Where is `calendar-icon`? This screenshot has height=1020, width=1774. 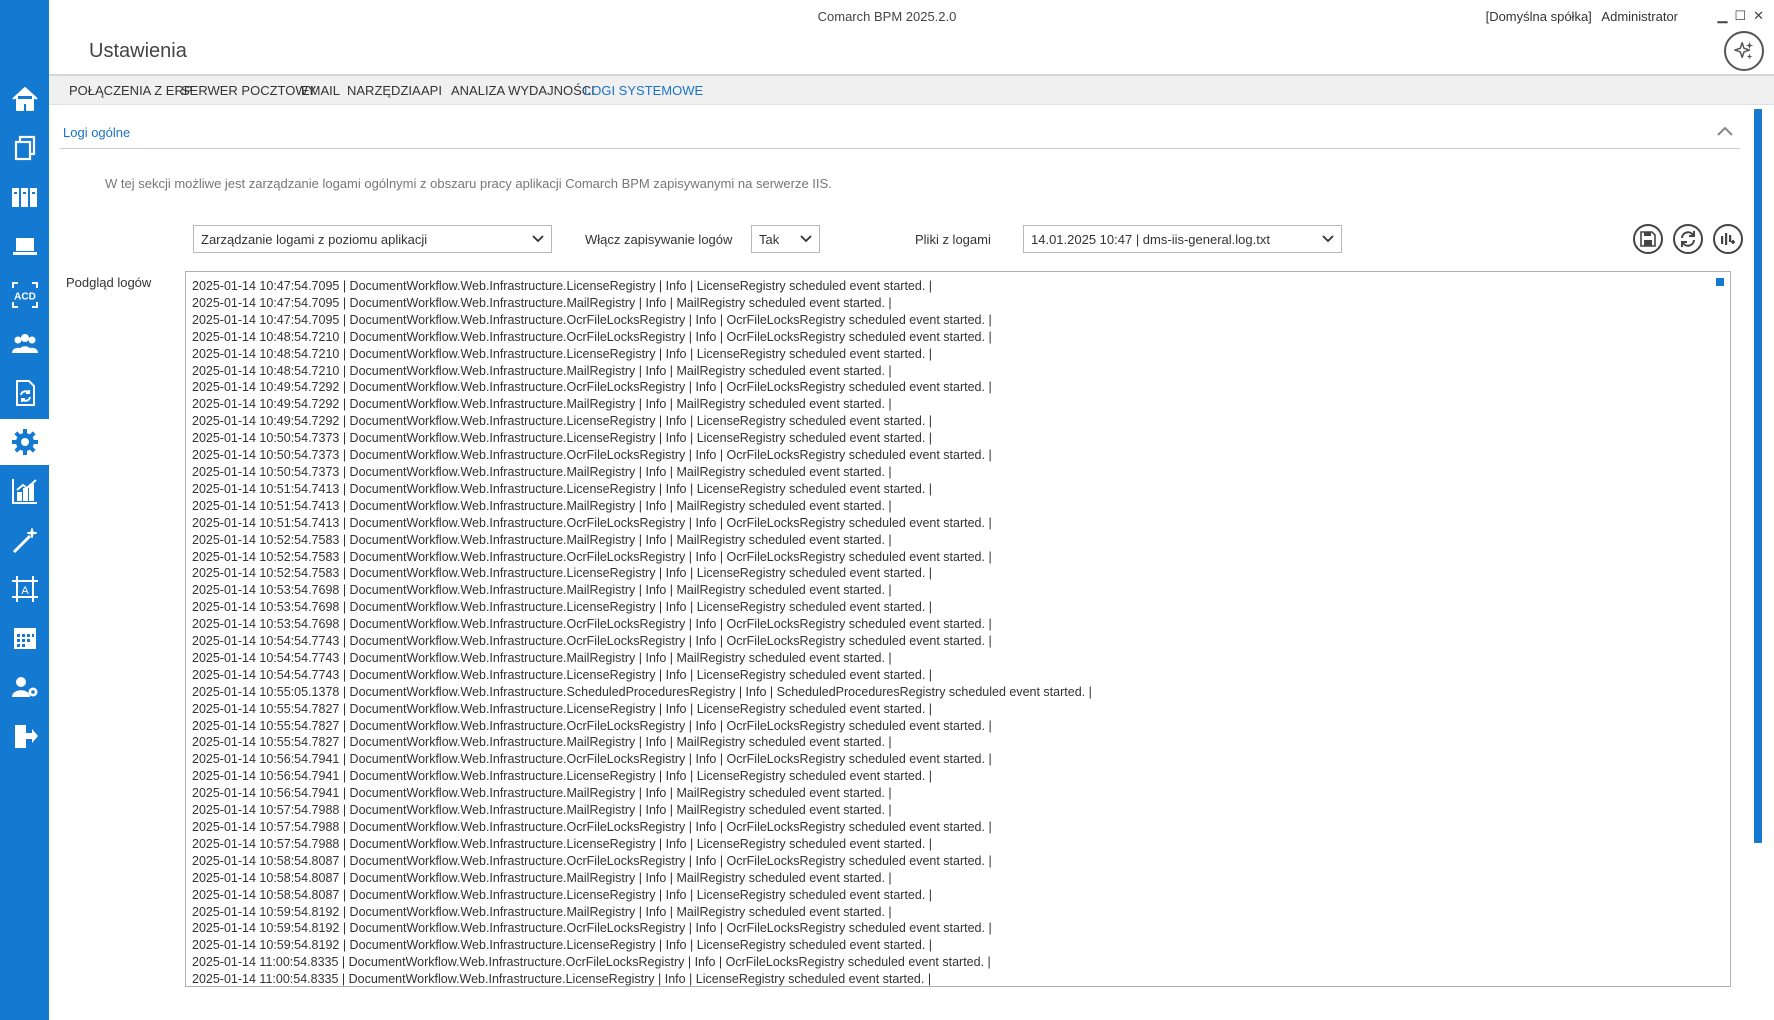 calendar-icon is located at coordinates (24, 638).